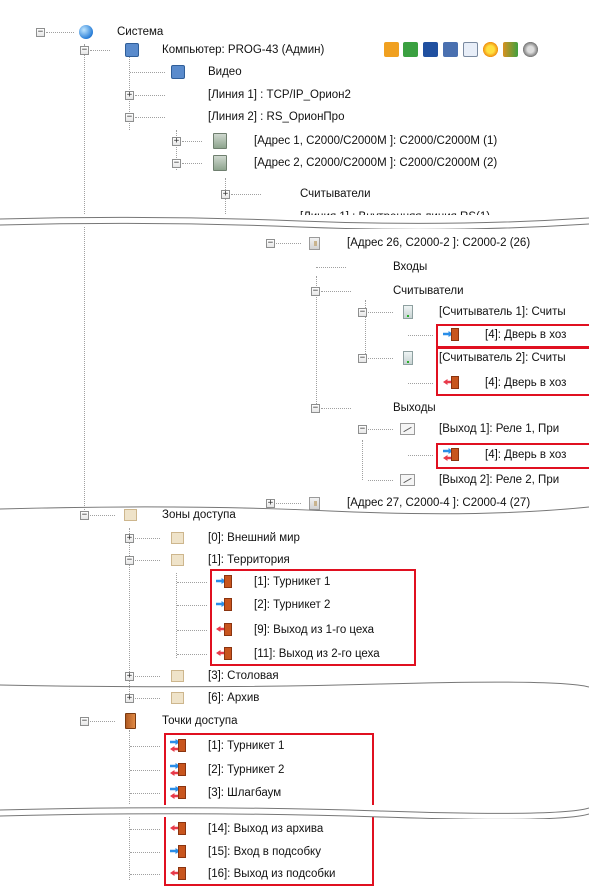 This screenshot has height=886, width=589. I want to click on tree-row-line2: − [Линия 2] : RS_ОрионПро, so click(294, 117).